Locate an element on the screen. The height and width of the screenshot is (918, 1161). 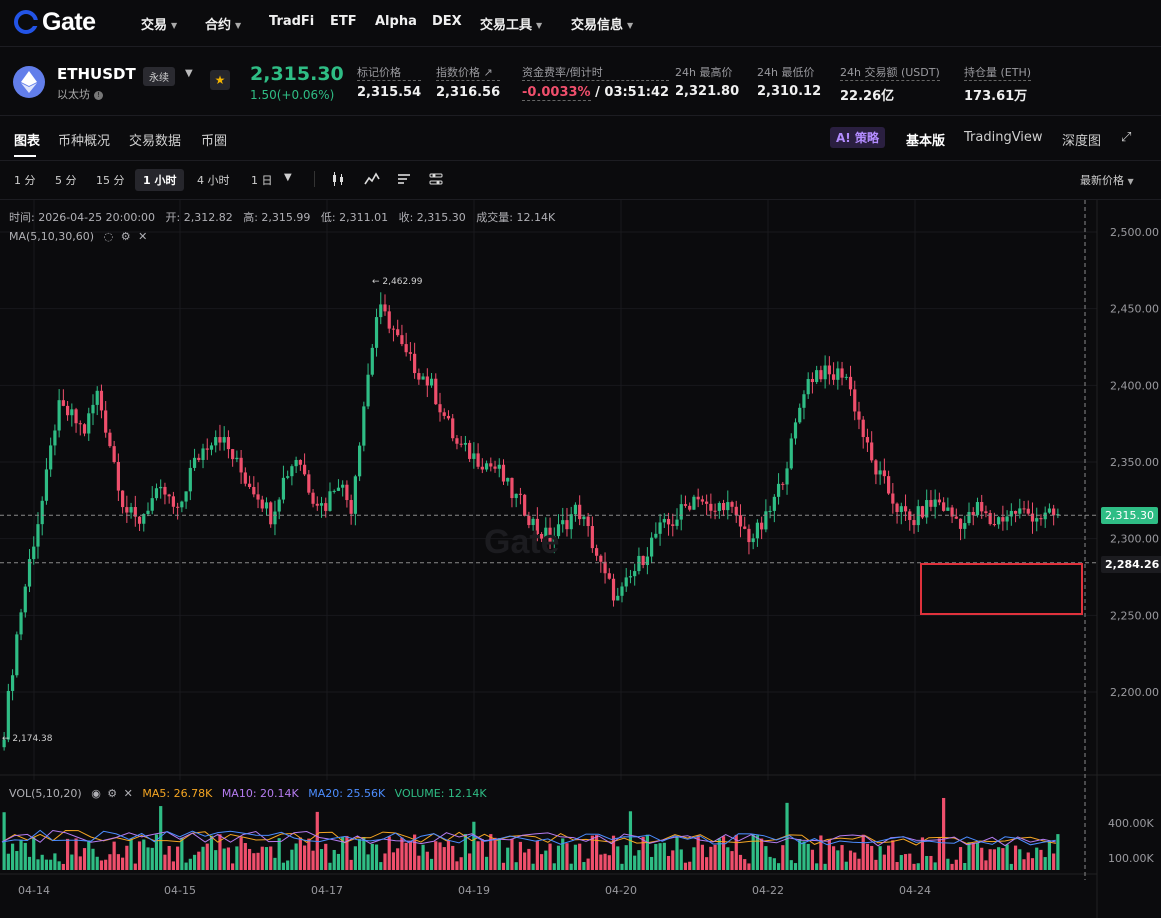
vol-ma20: MA20: 25.56K is located at coordinates (347, 793).